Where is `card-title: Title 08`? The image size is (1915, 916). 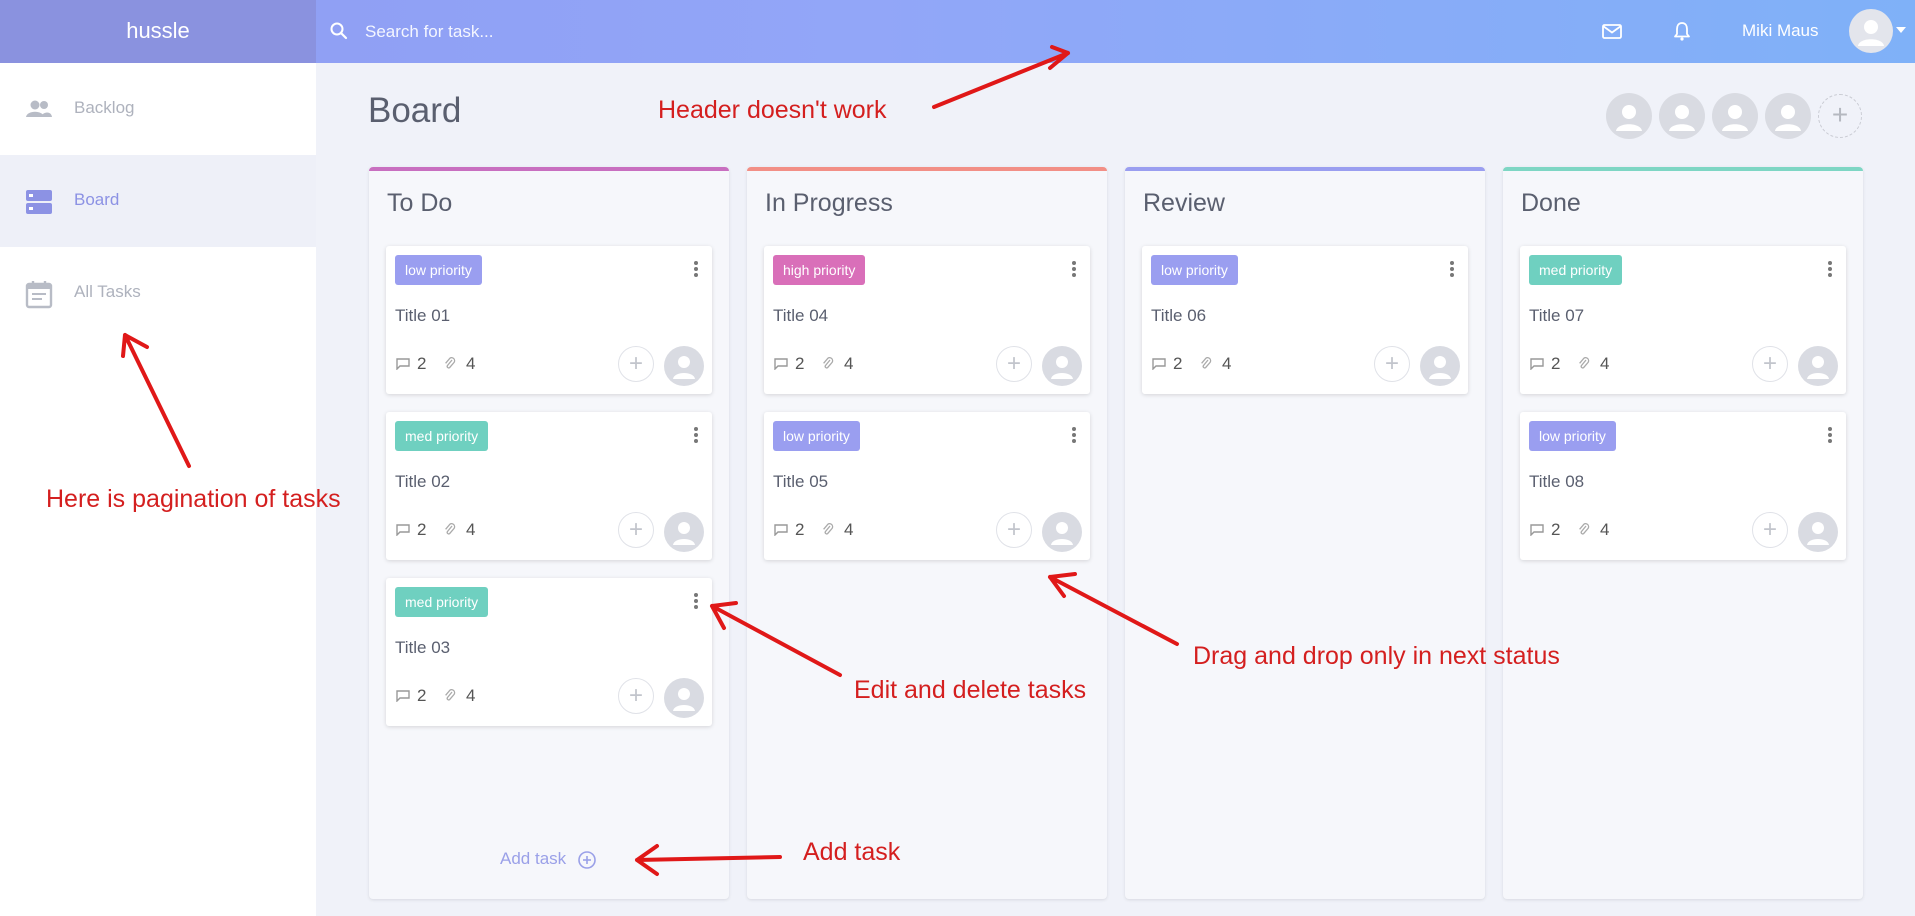 card-title: Title 08 is located at coordinates (1557, 481).